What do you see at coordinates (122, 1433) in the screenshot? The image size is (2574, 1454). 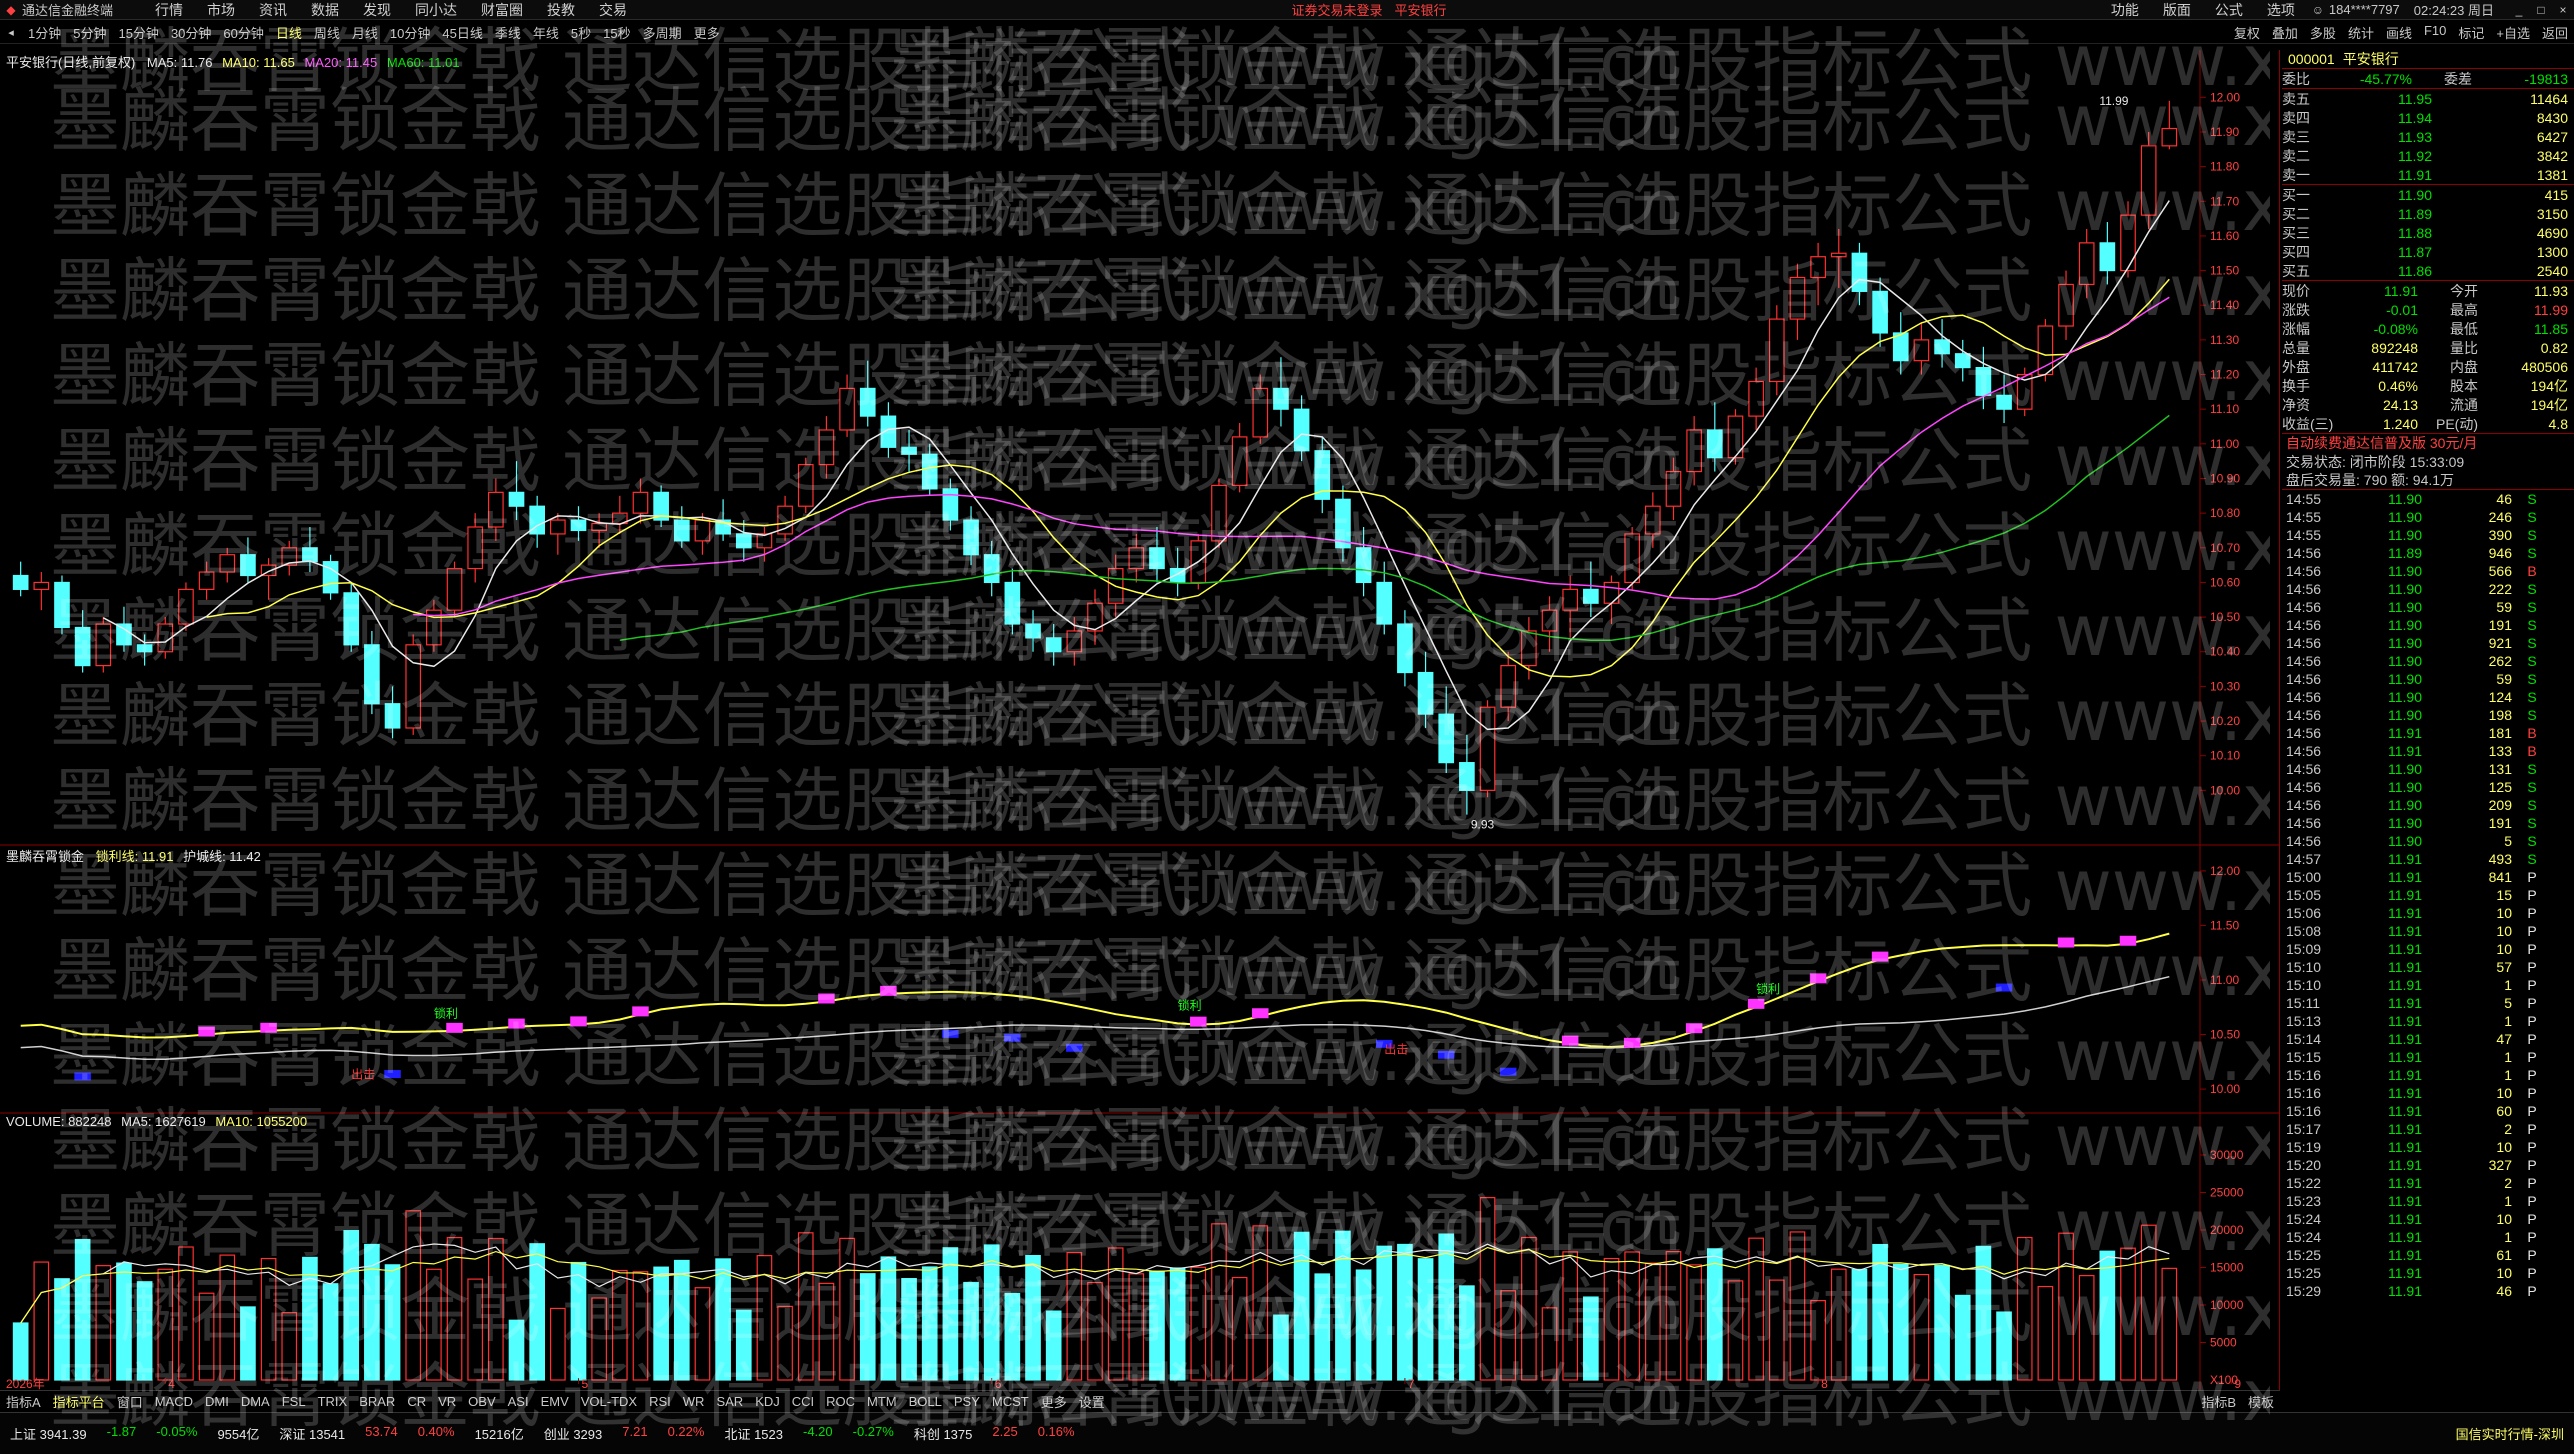 I see `status-item: -1.87` at bounding box center [122, 1433].